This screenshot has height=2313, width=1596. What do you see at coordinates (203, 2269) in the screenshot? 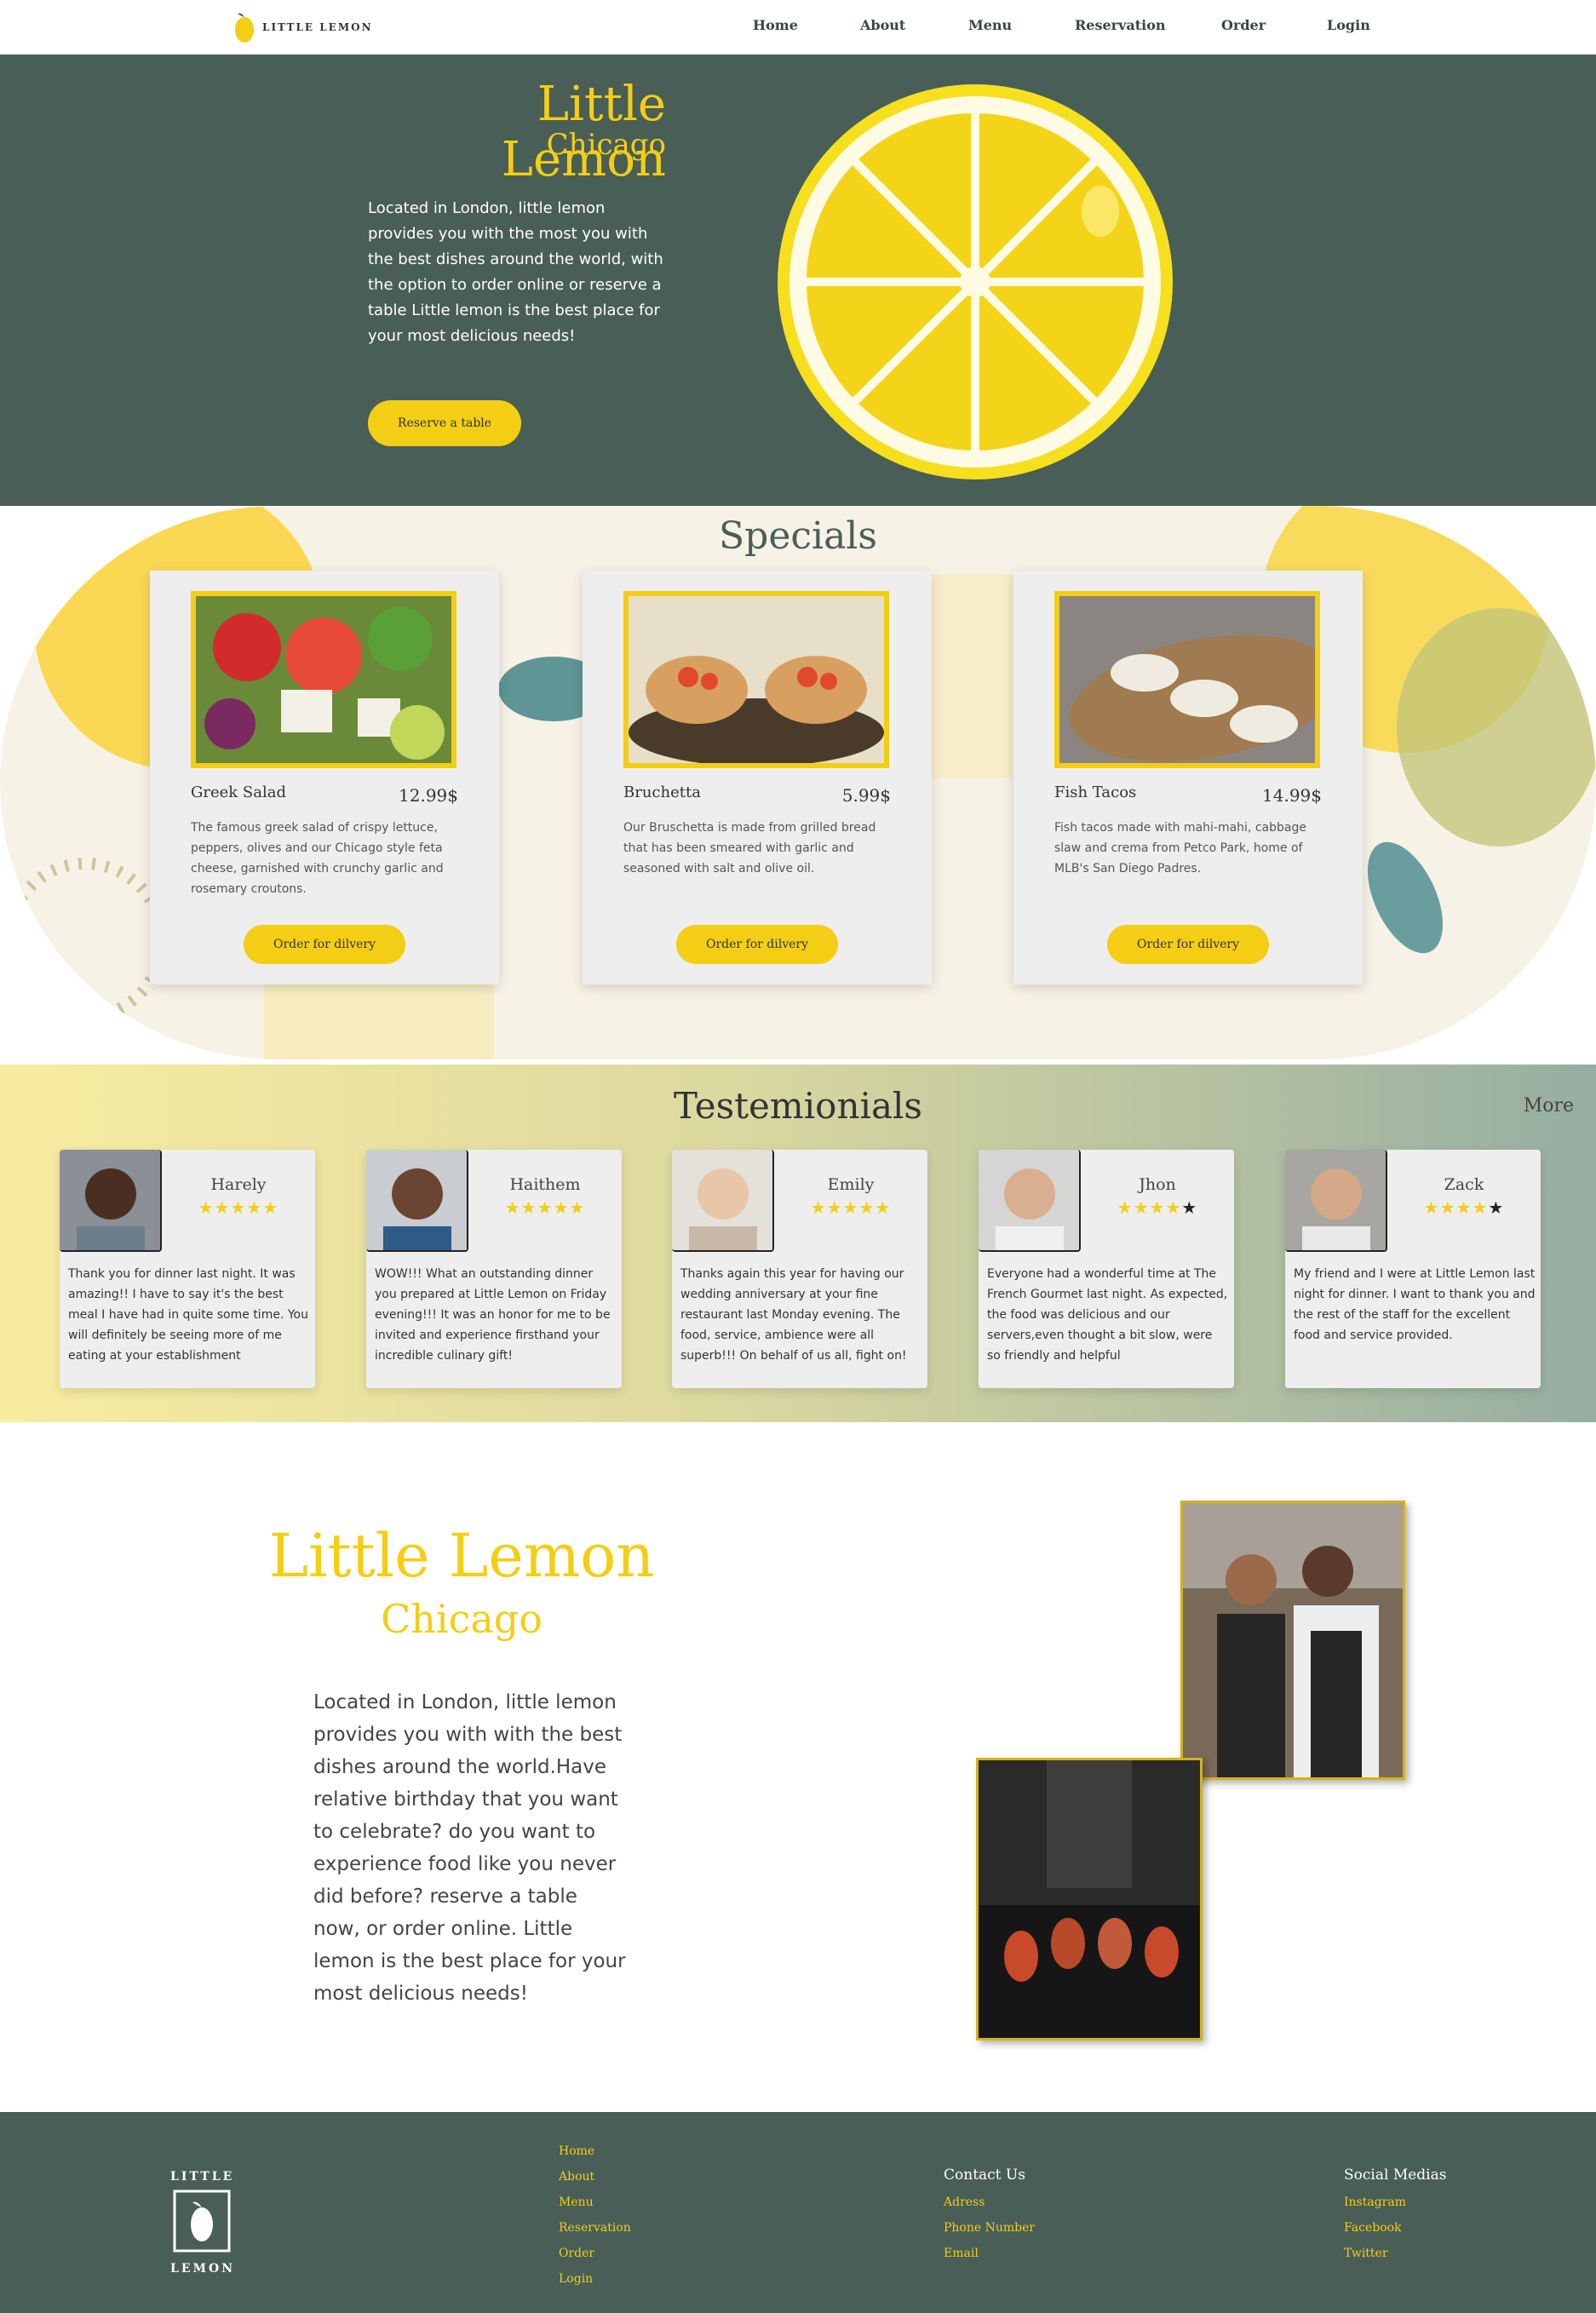
I see `footer-logo-bottom-text: LEMON` at bounding box center [203, 2269].